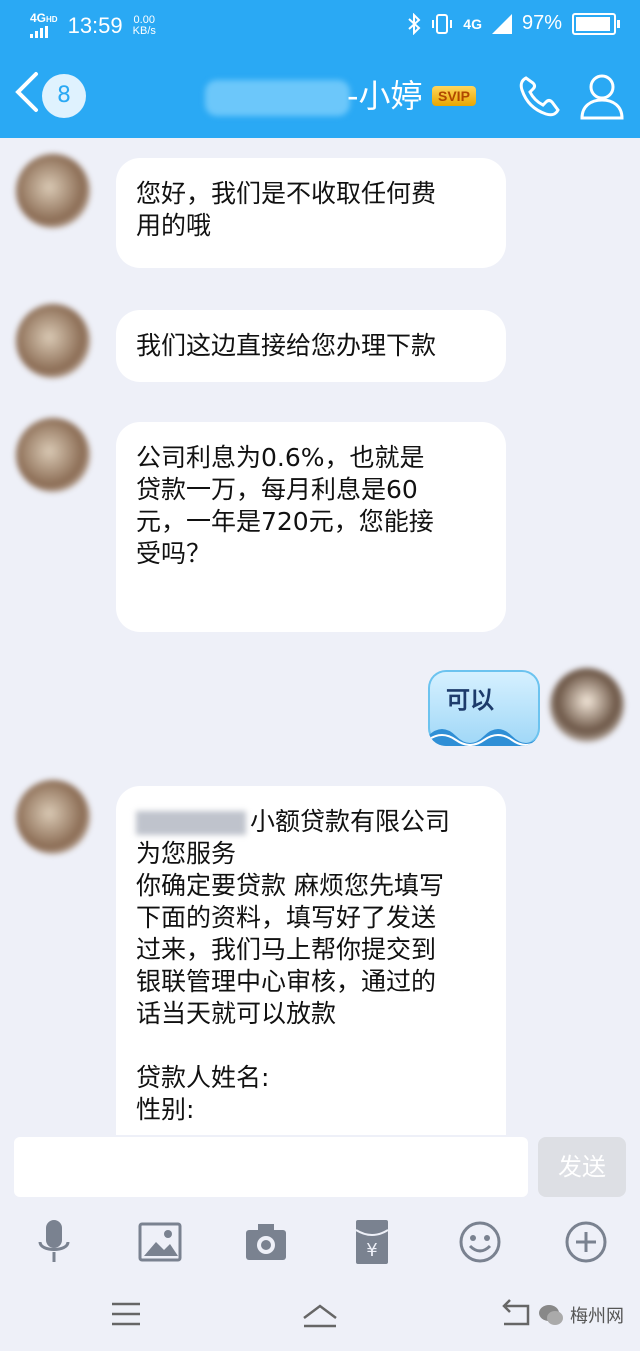 Image resolution: width=640 pixels, height=1351 pixels. I want to click on chat-toolbar: ¥, so click(320, 1242).